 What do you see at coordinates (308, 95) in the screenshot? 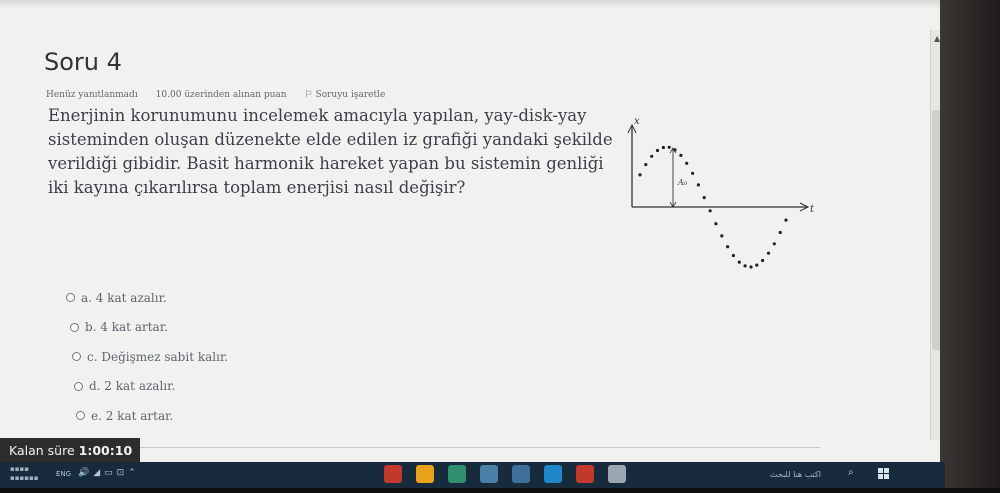
I see `flag-icon: ⚐` at bounding box center [308, 95].